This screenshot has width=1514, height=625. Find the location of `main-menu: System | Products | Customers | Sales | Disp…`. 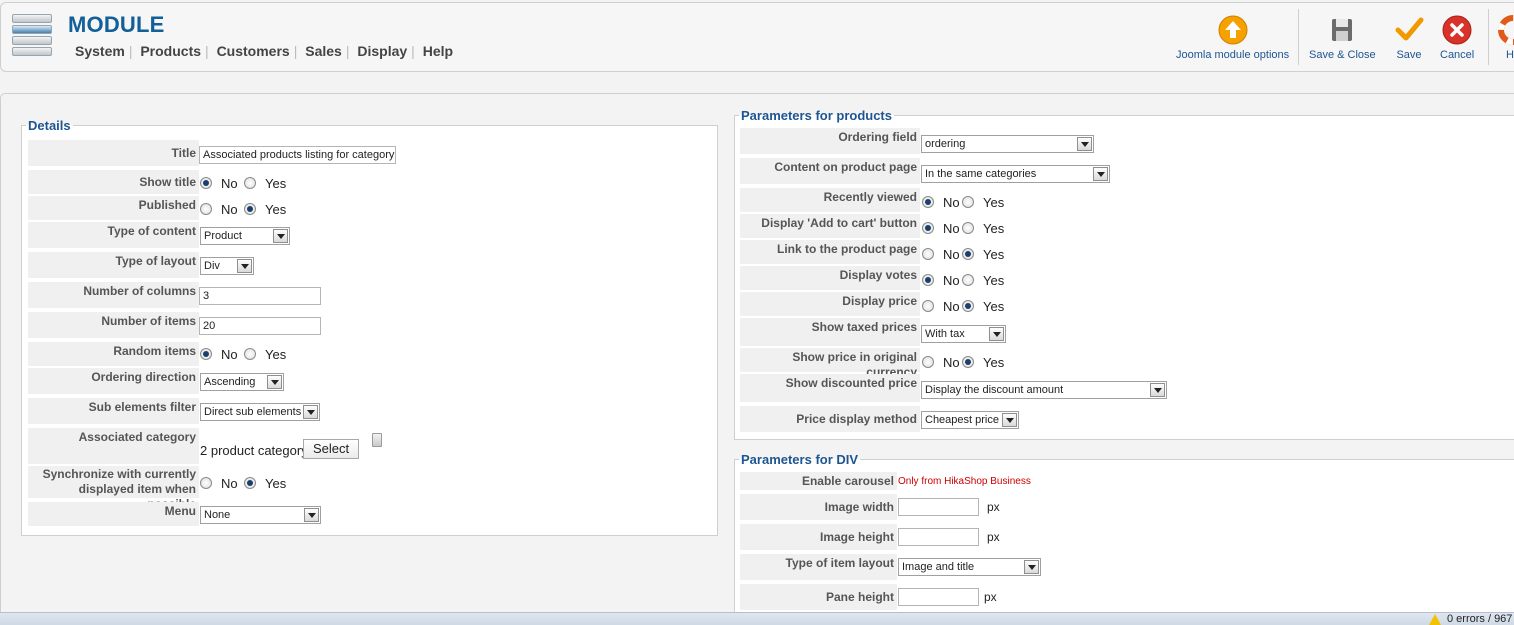

main-menu: System | Products | Customers | Sales | Disp… is located at coordinates (266, 51).